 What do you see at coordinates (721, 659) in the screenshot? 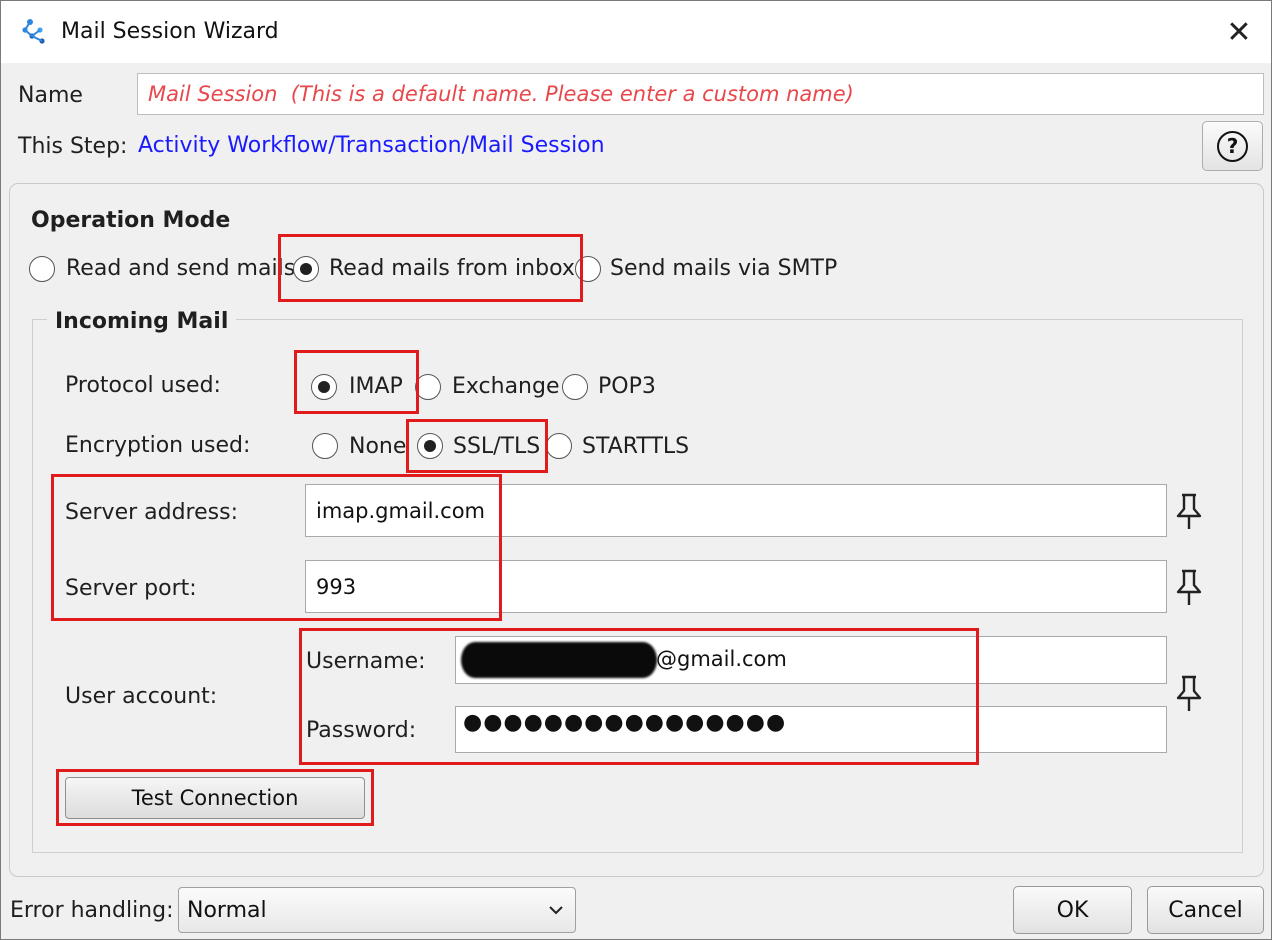
I see `username-domain: @gmail.com` at bounding box center [721, 659].